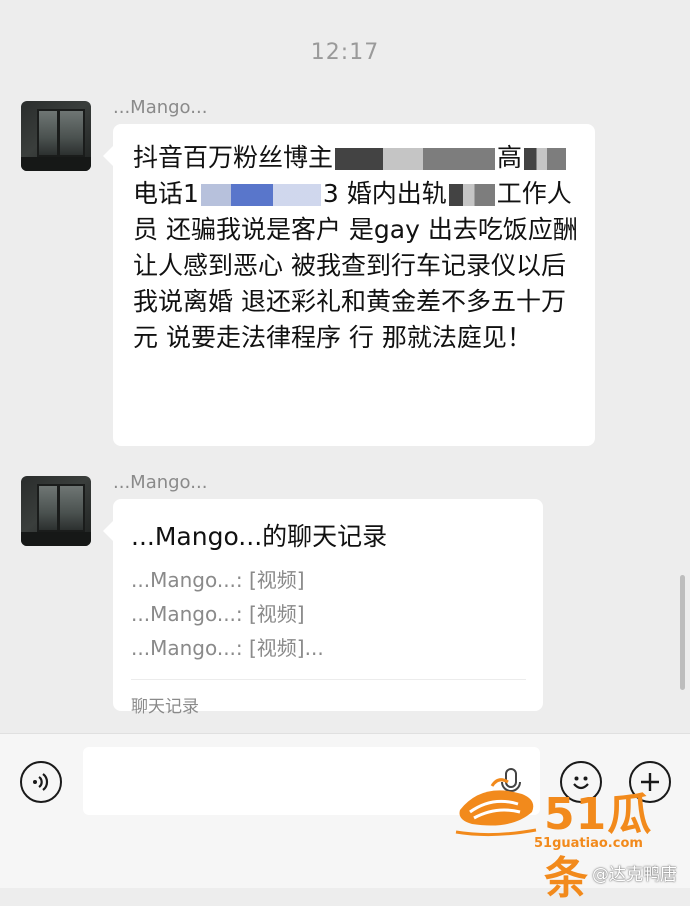 The height and width of the screenshot is (906, 690). What do you see at coordinates (682, 632) in the screenshot?
I see `scrollbar` at bounding box center [682, 632].